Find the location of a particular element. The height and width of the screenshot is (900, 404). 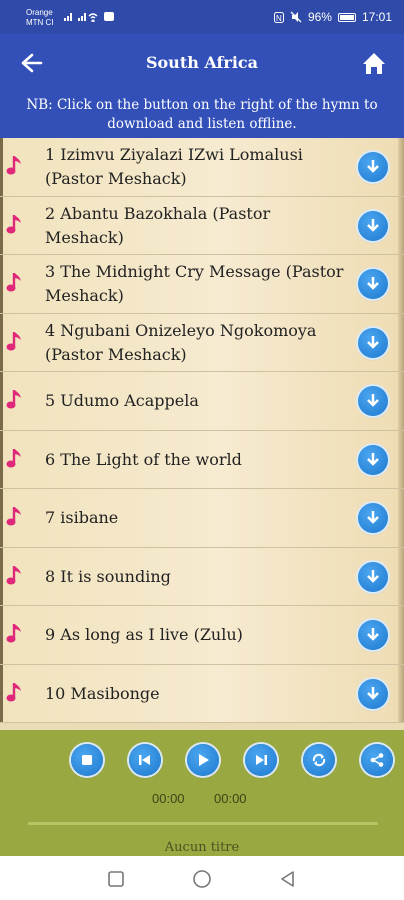

hymn-title: 5 Udumo Acappela is located at coordinates (122, 400).